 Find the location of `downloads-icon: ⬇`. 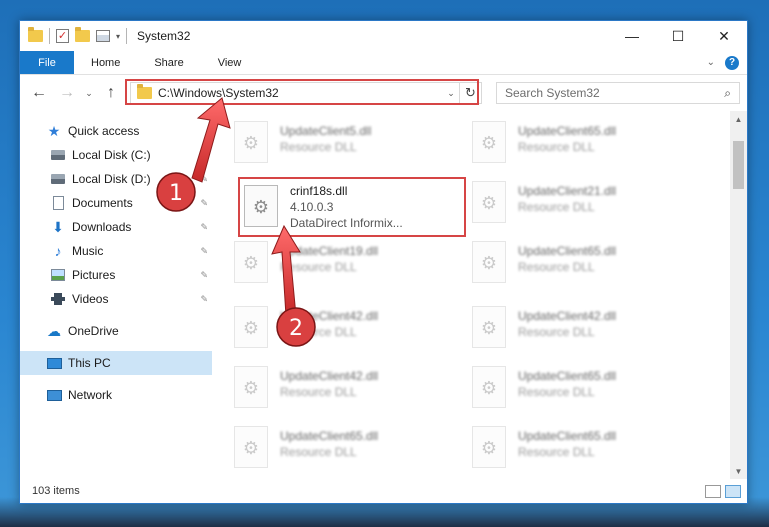

downloads-icon: ⬇ is located at coordinates (58, 226).